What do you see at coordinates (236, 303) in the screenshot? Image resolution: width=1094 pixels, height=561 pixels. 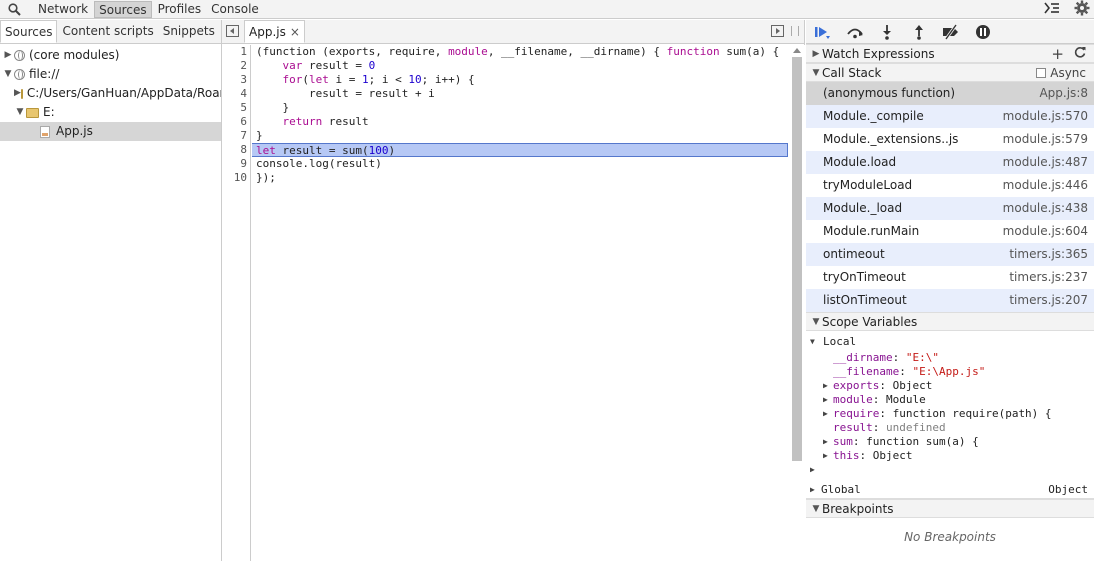 I see `line-gutter: 1 2 3 4 5 6 7 8 9 10` at bounding box center [236, 303].